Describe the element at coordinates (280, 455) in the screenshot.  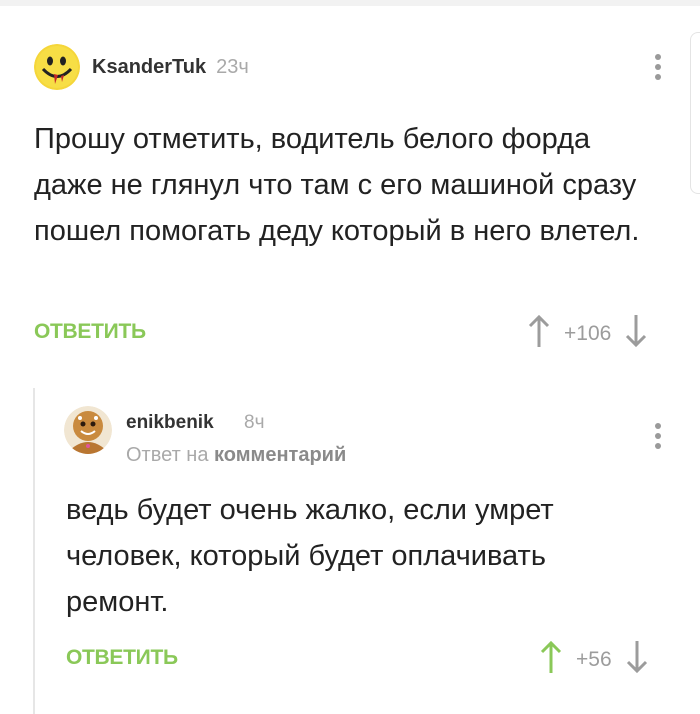
I see `reply-to-target-link: комментарий` at that location.